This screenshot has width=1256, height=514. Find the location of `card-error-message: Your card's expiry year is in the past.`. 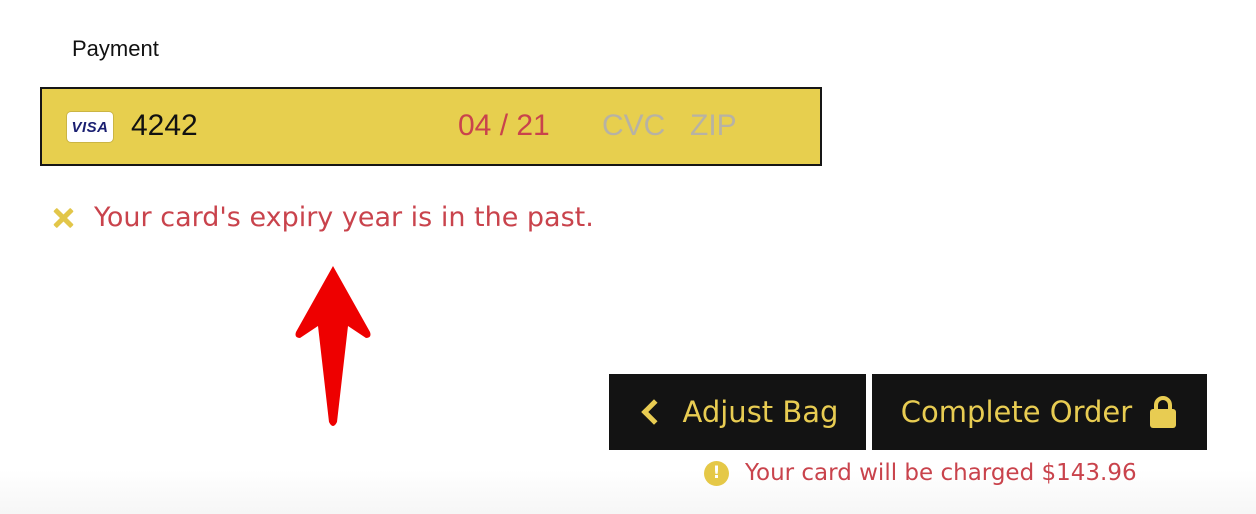

card-error-message: Your card's expiry year is in the past. is located at coordinates (322, 217).